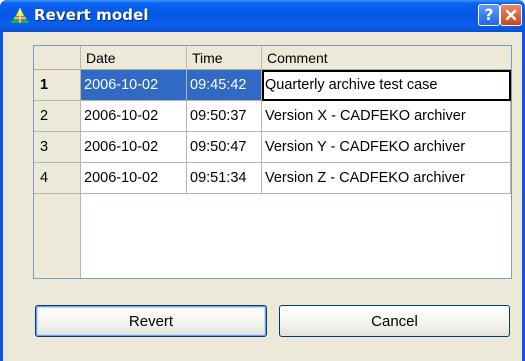 Image resolution: width=525 pixels, height=361 pixels. What do you see at coordinates (20, 15) in the screenshot?
I see `feko-antenna-icon` at bounding box center [20, 15].